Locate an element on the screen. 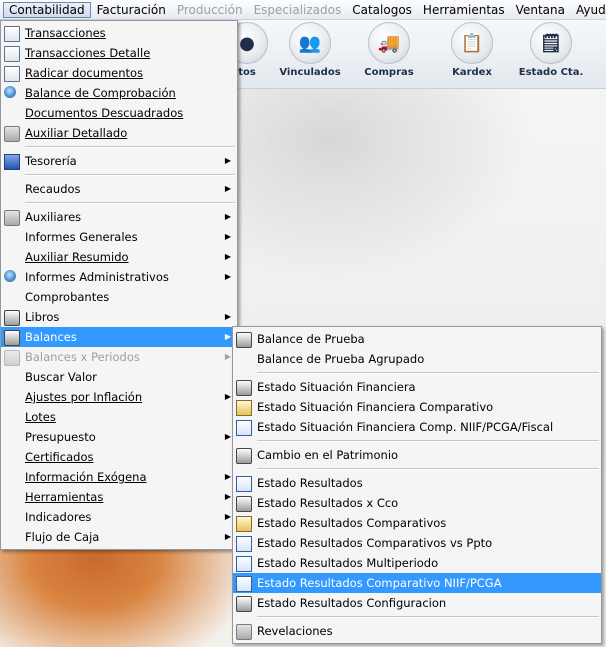  menu-catalogos: Catalogos is located at coordinates (382, 10).